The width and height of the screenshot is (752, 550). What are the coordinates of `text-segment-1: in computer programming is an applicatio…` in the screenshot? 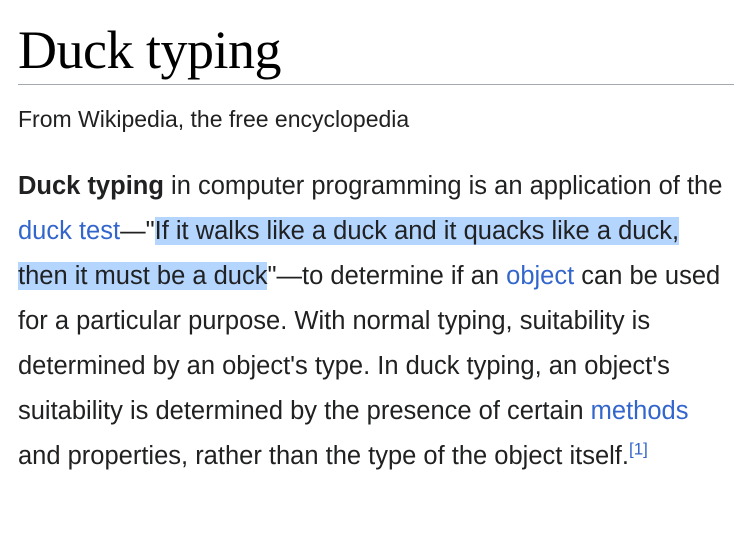 It's located at (443, 186).